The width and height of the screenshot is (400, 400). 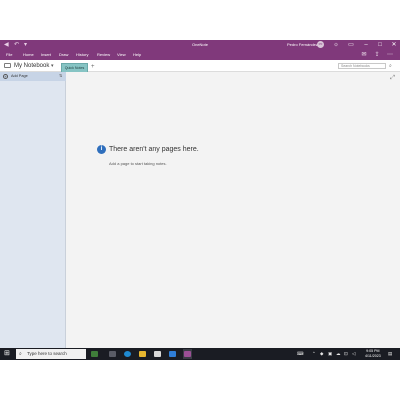 What do you see at coordinates (142, 354) in the screenshot?
I see `file-explorer-icon` at bounding box center [142, 354].